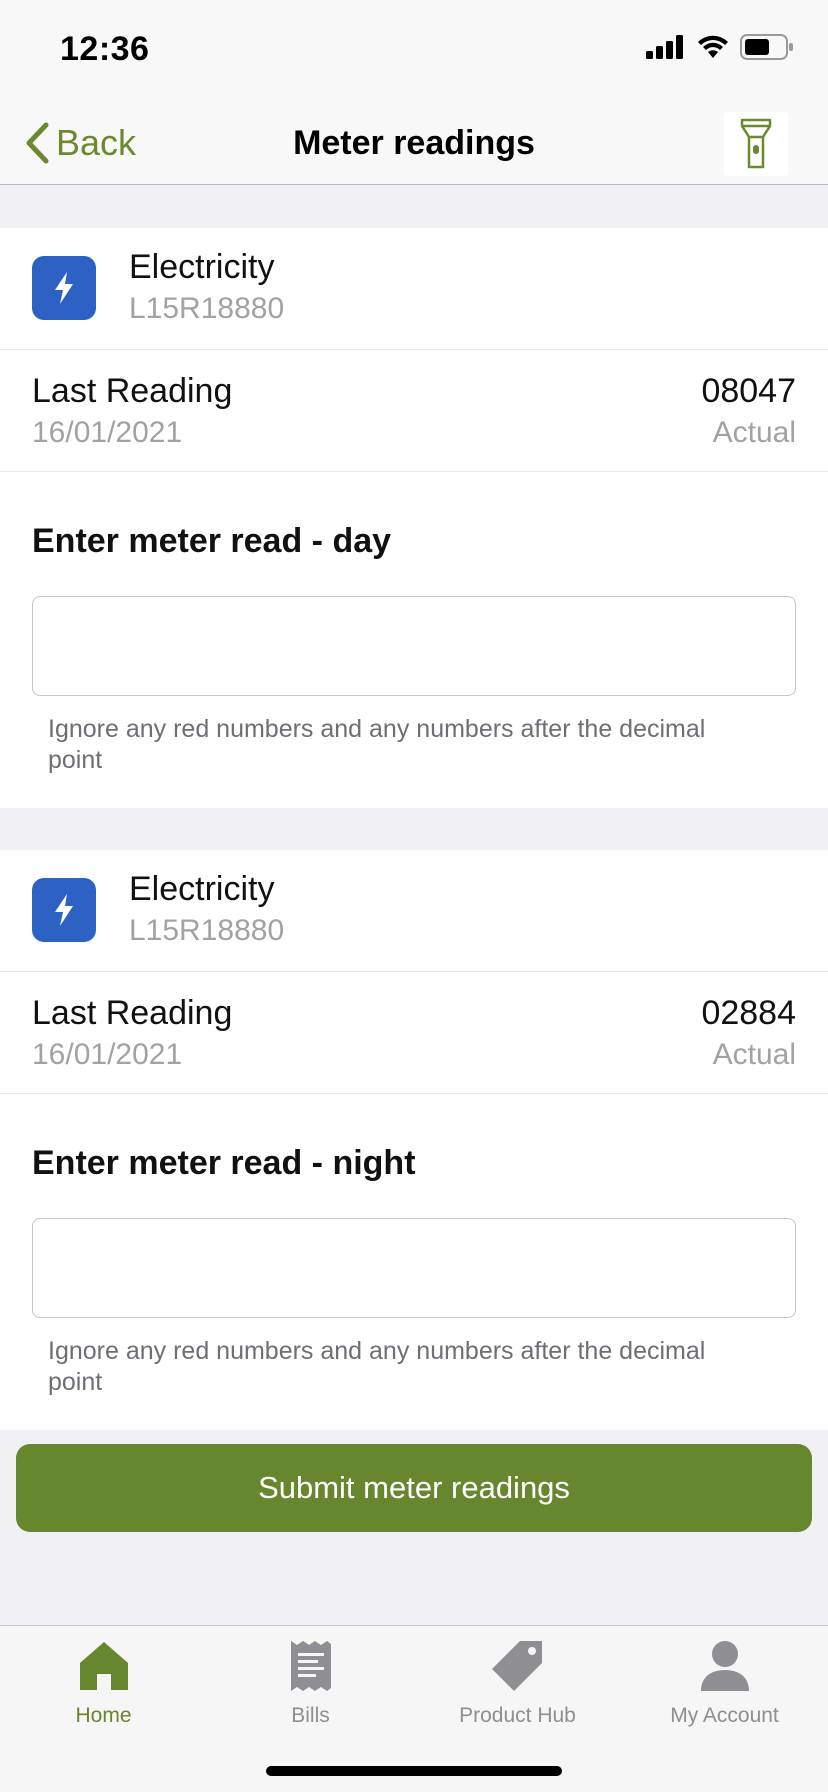 This screenshot has height=1792, width=828. Describe the element at coordinates (518, 1666) in the screenshot. I see `tag-icon` at that location.